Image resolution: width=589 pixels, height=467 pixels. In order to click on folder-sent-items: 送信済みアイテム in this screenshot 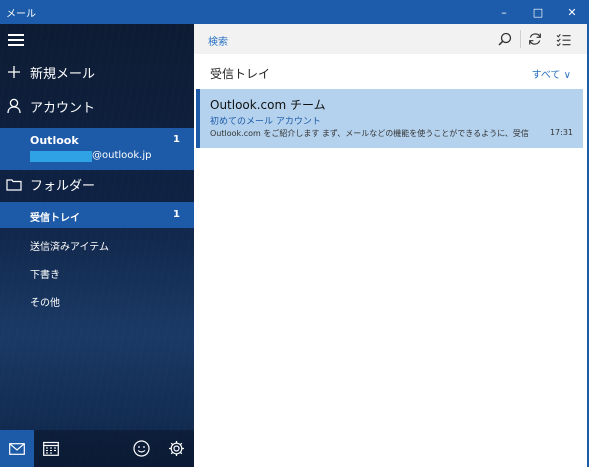, I will do `click(69, 245)`.